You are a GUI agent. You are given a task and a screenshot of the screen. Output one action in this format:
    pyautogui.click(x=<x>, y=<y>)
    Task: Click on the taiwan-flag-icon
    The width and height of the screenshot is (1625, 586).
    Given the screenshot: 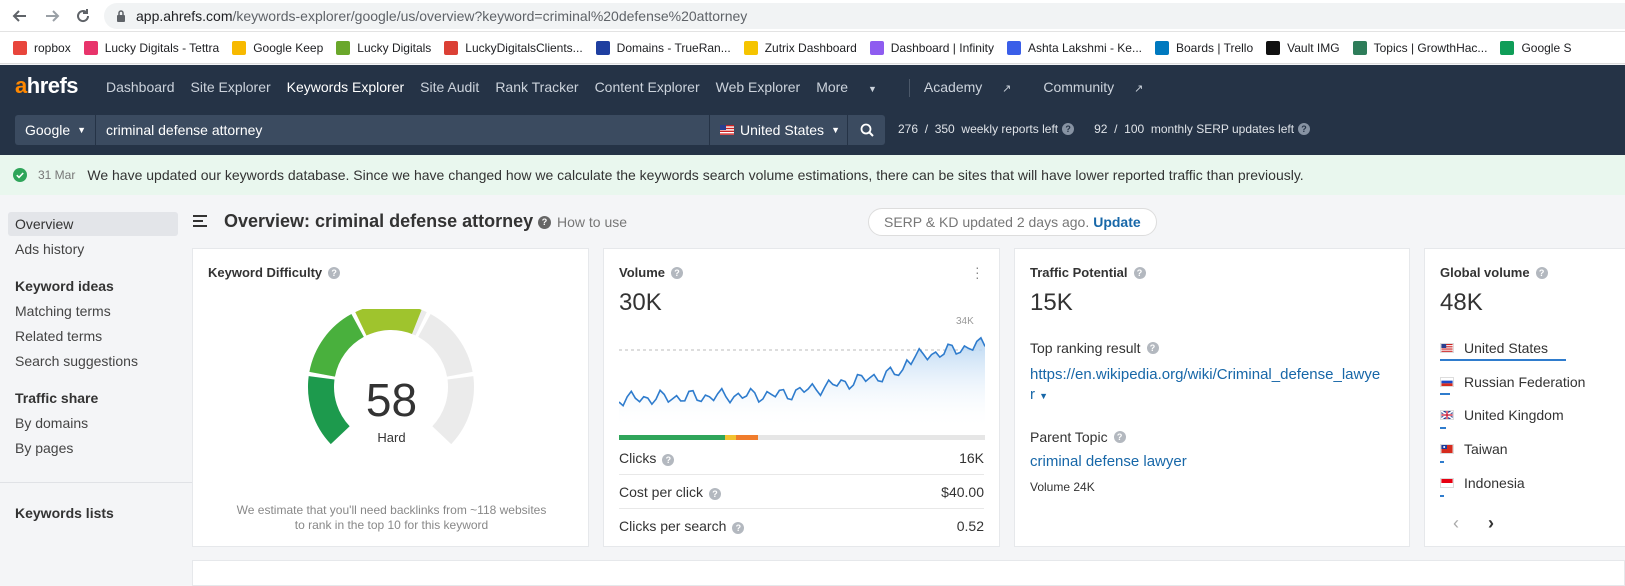 What is the action you would take?
    pyautogui.click(x=1447, y=449)
    